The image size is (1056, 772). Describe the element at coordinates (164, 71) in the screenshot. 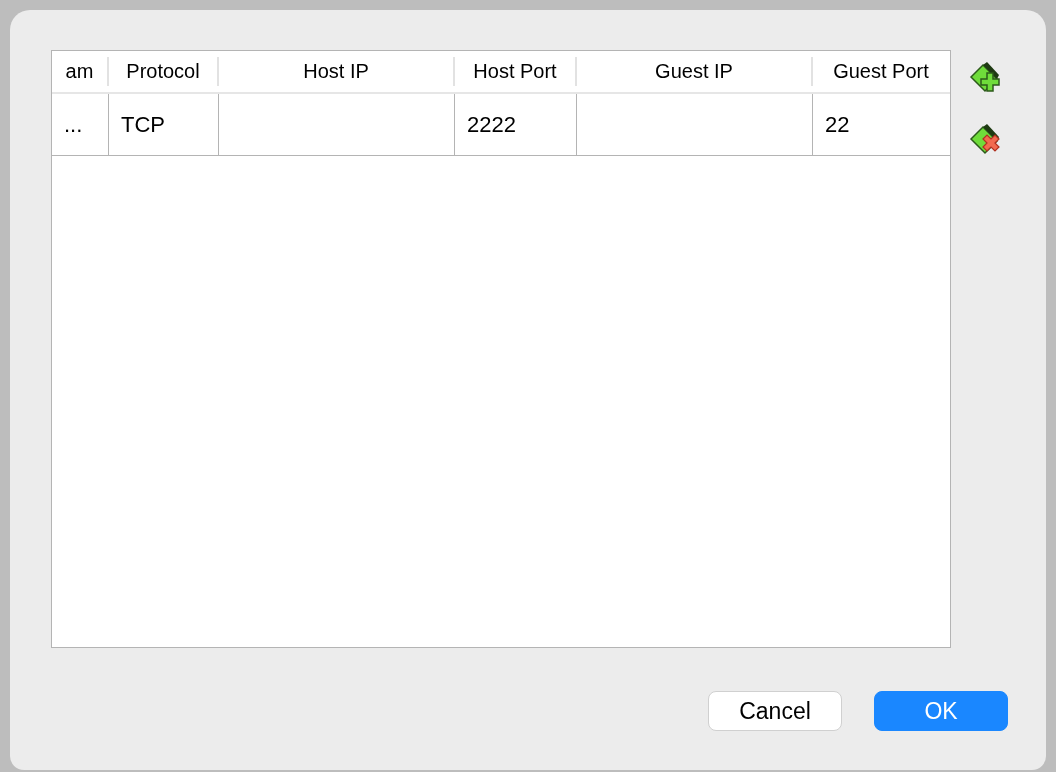

I see `column-header: Protocol` at that location.